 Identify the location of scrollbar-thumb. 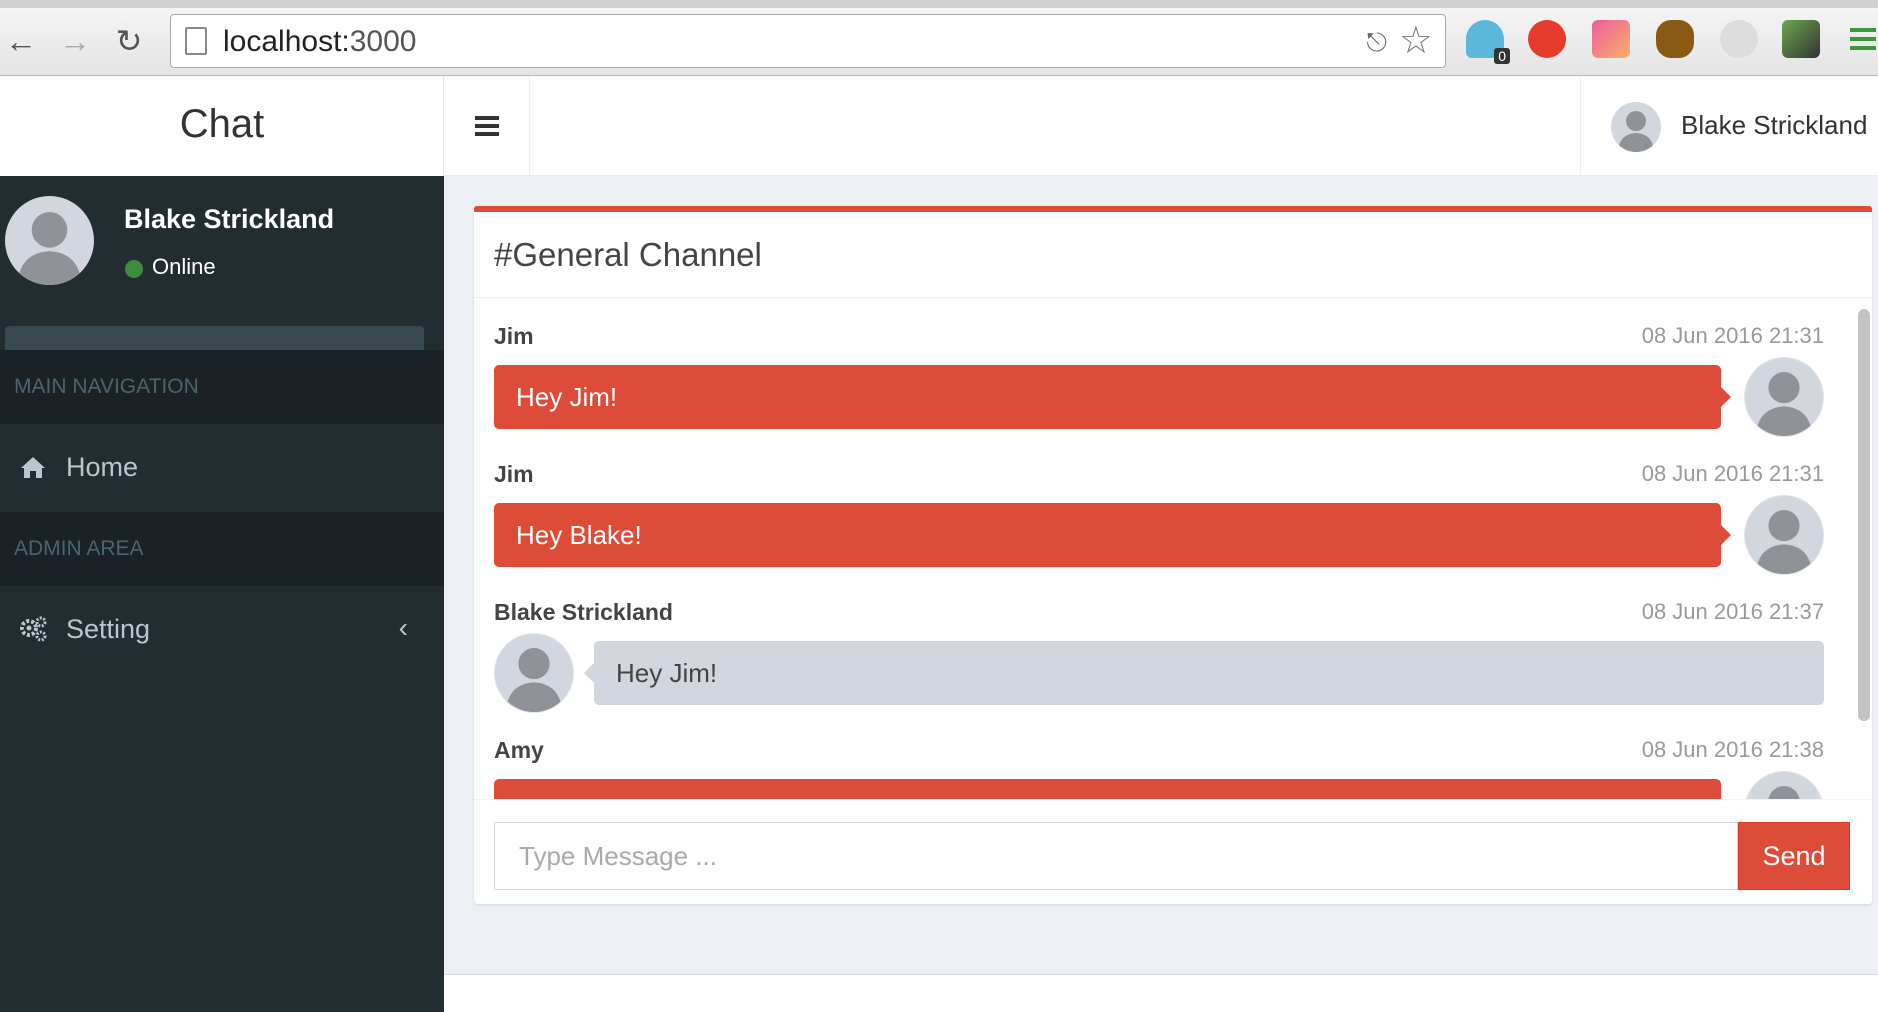
(1864, 515).